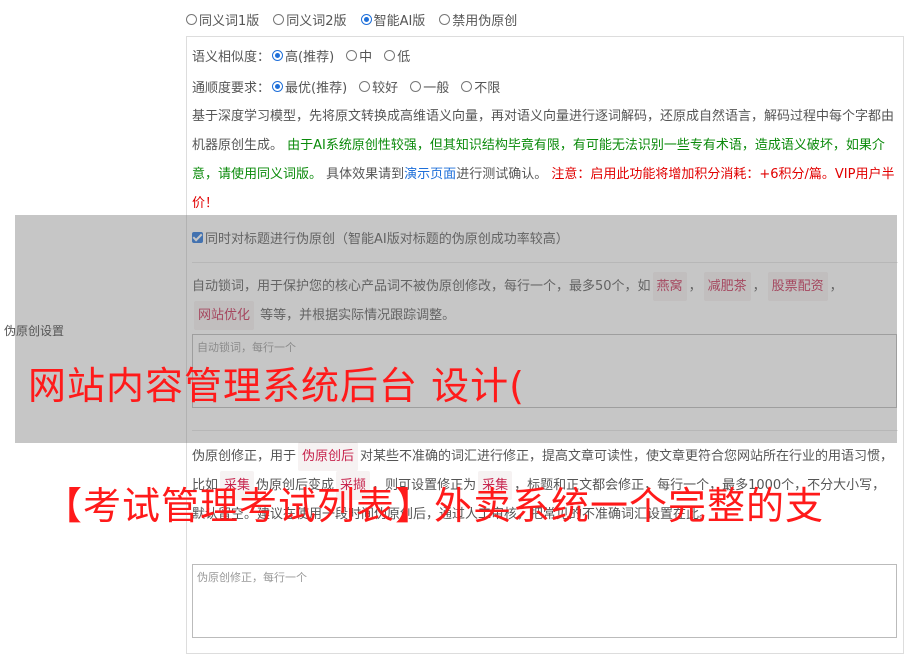 The height and width of the screenshot is (658, 911). I want to click on demo-page-link: 演示页面, so click(430, 174).